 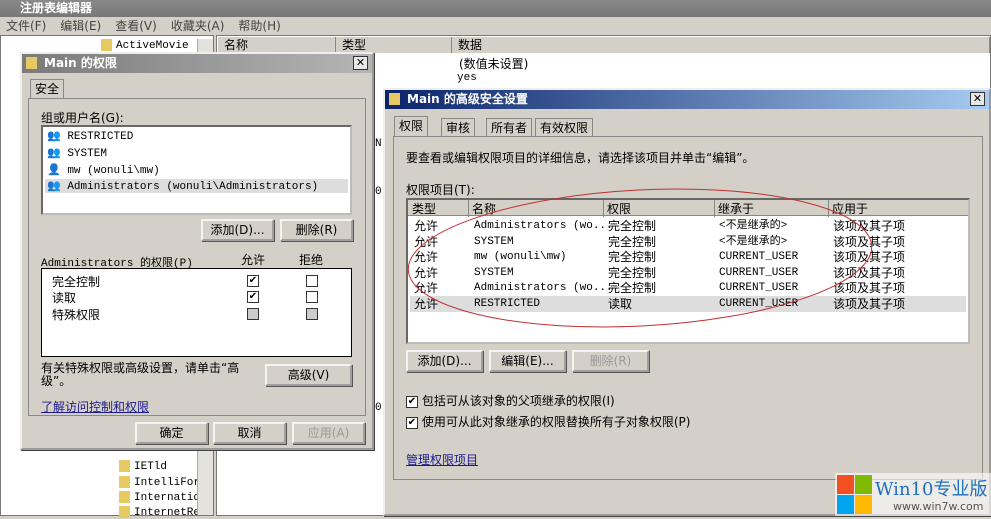 What do you see at coordinates (564, 127) in the screenshot?
I see `tab-effective-permissions: 有效权限` at bounding box center [564, 127].